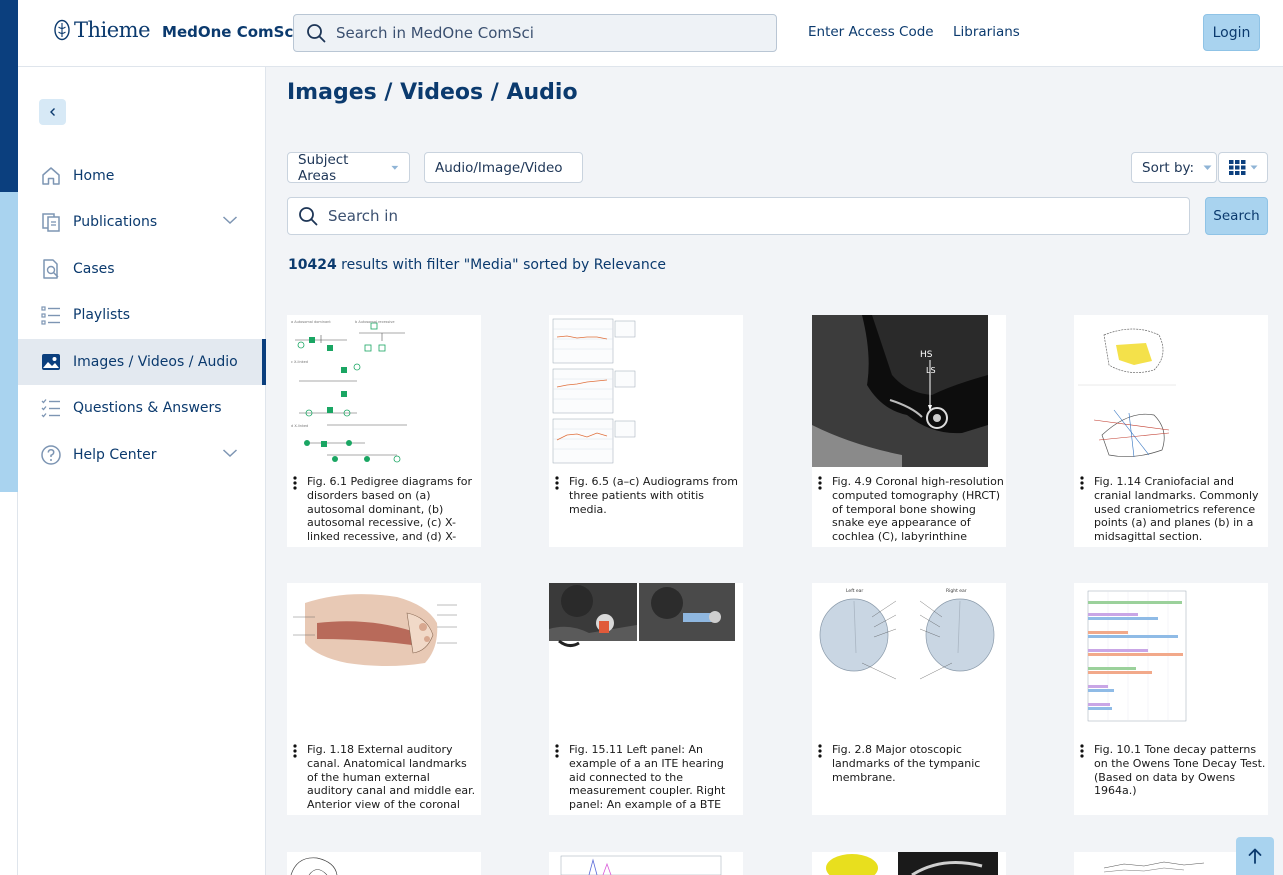  What do you see at coordinates (9, 96) in the screenshot?
I see `edge-stripe-dark` at bounding box center [9, 96].